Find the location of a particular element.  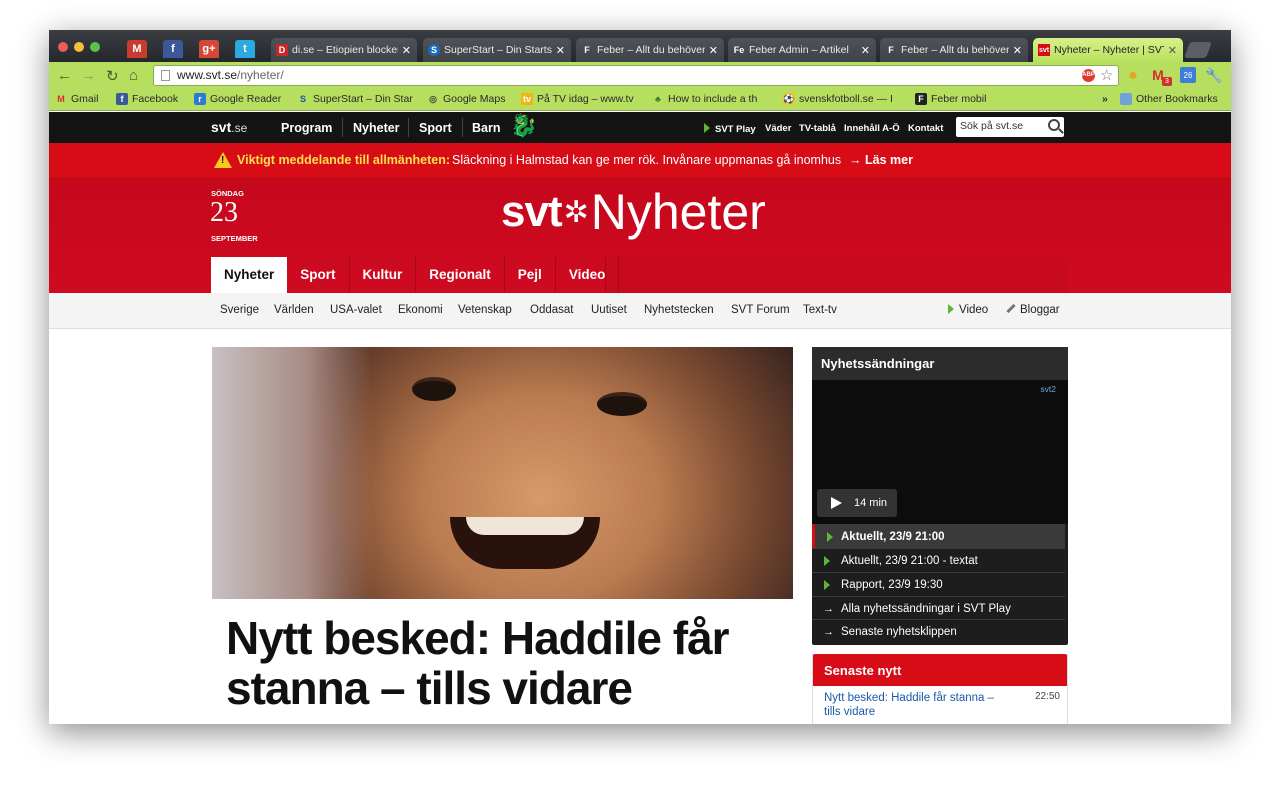

play-triangle-icon is located at coordinates (951, 309).